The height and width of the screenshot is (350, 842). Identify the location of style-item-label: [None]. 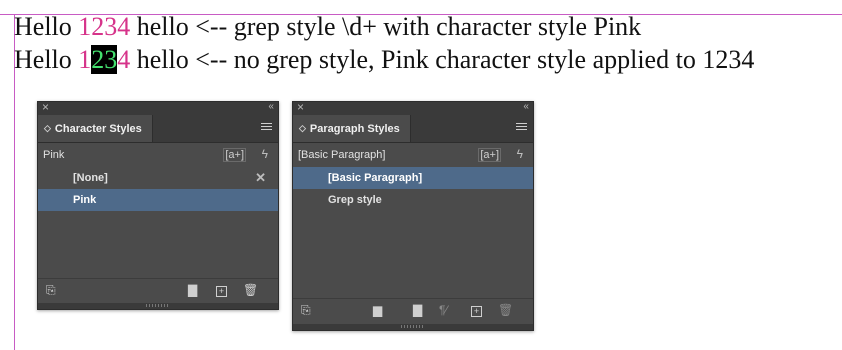
(90, 178).